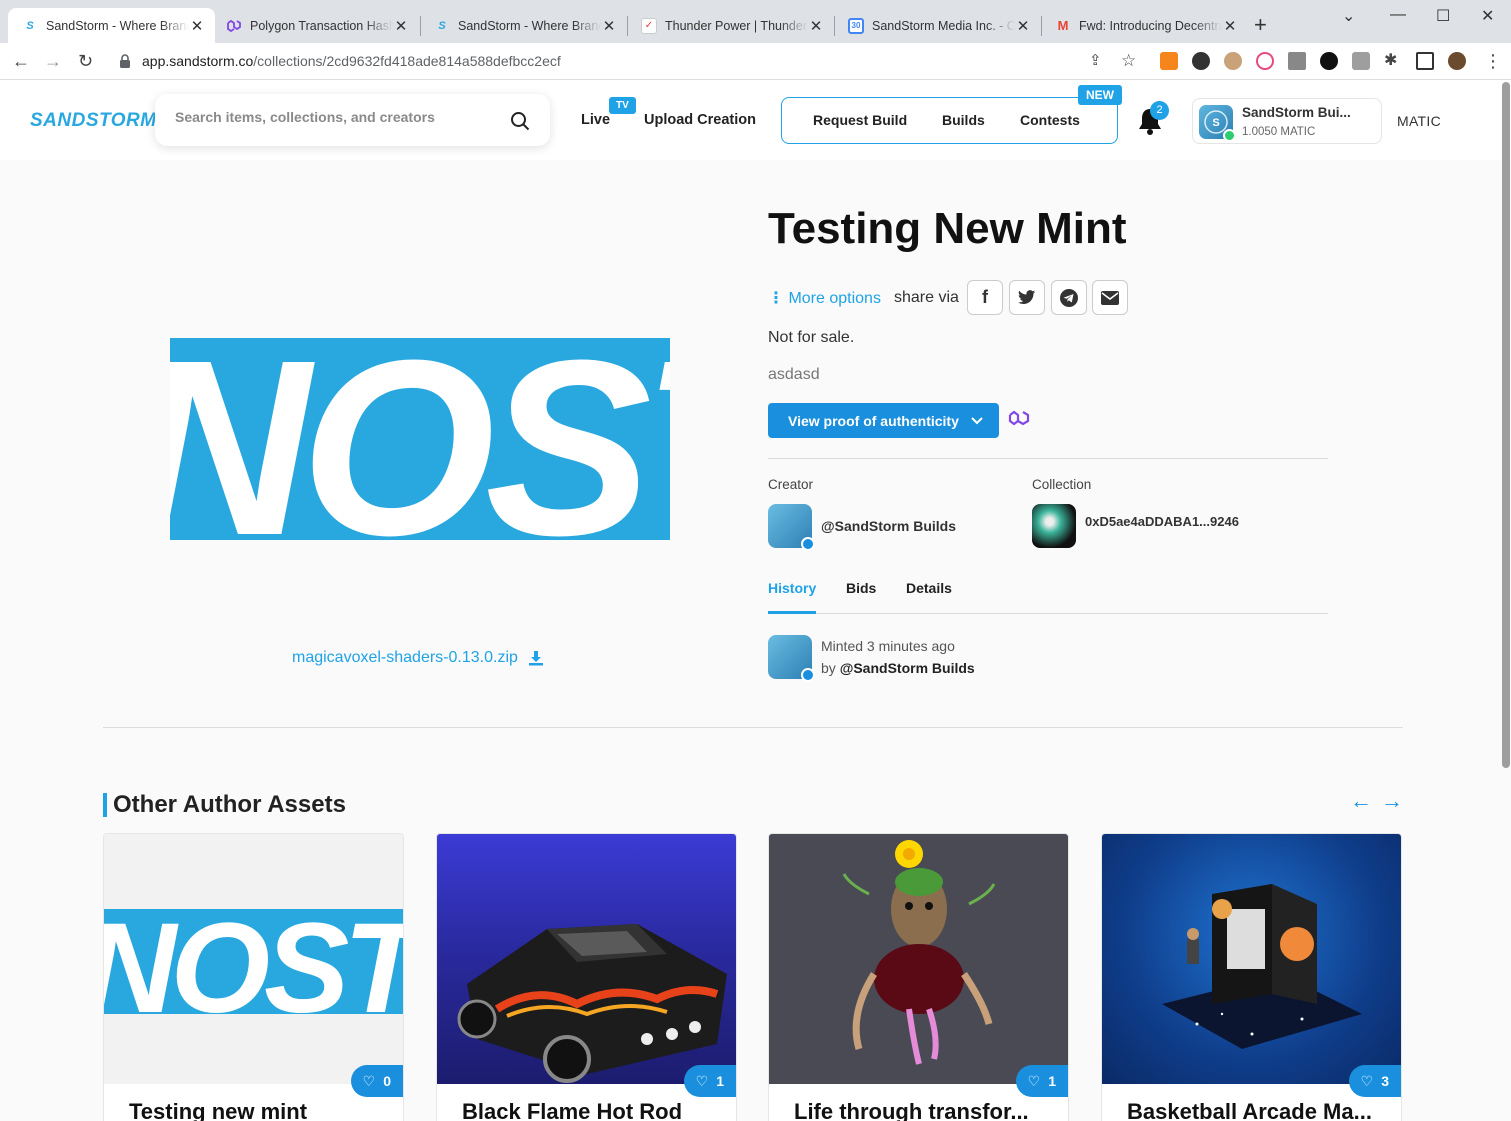 This screenshot has width=1511, height=1121. I want to click on forward-arrow-icon: →, so click(53, 61).